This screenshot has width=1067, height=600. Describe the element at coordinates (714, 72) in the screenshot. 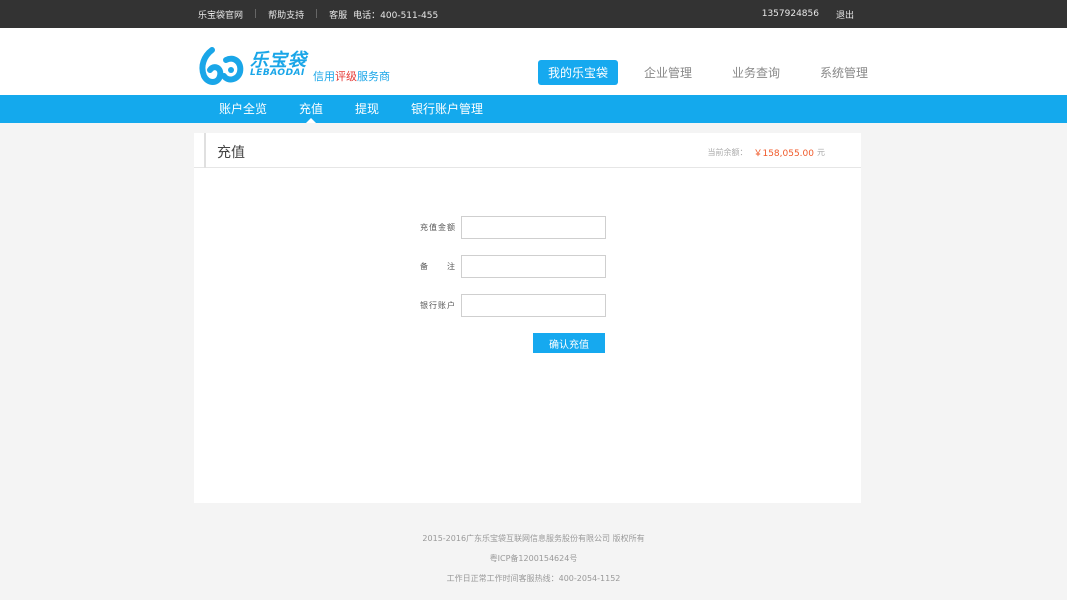

I see `main-nav: 我的乐宝袋 企业管理 业务查询 系统管理` at that location.